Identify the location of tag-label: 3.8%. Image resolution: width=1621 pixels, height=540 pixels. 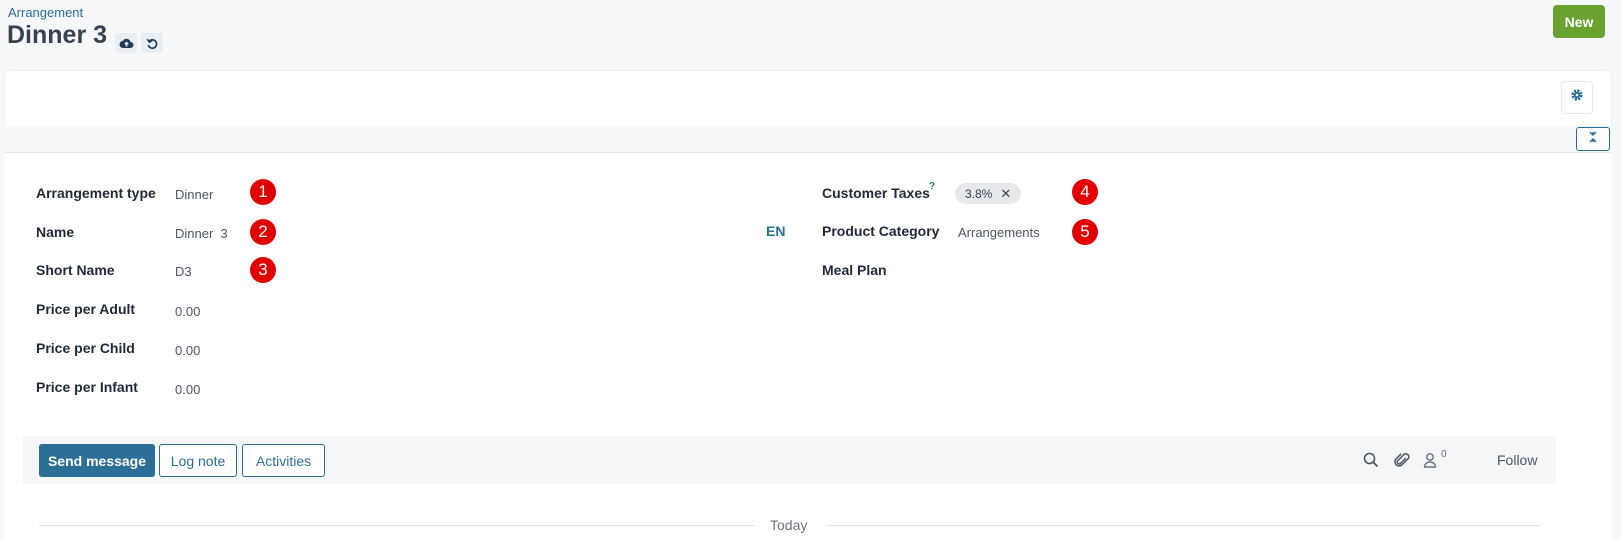
(979, 193).